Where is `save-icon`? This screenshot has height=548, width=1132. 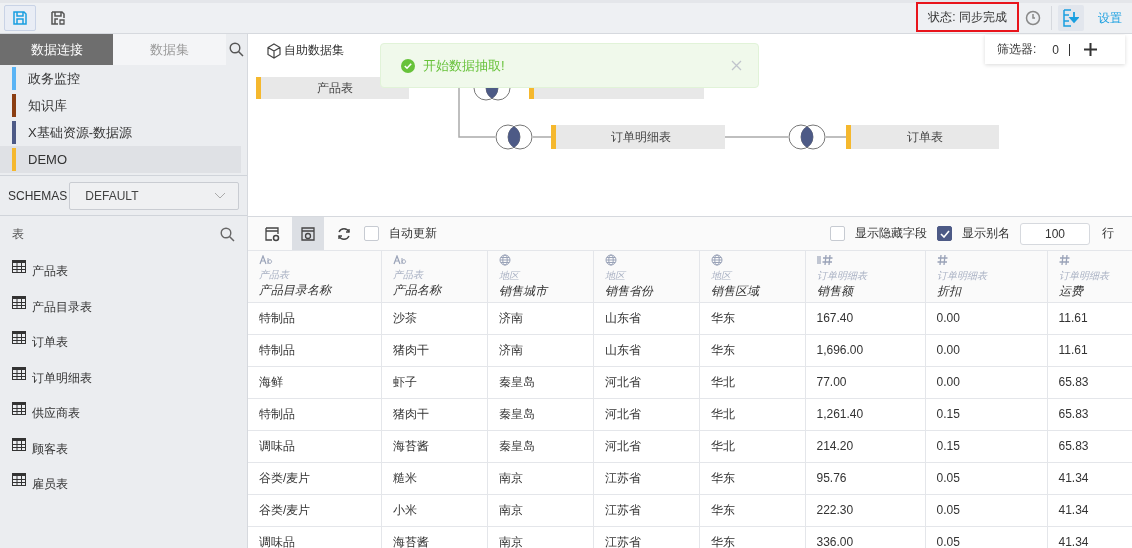 save-icon is located at coordinates (20, 18).